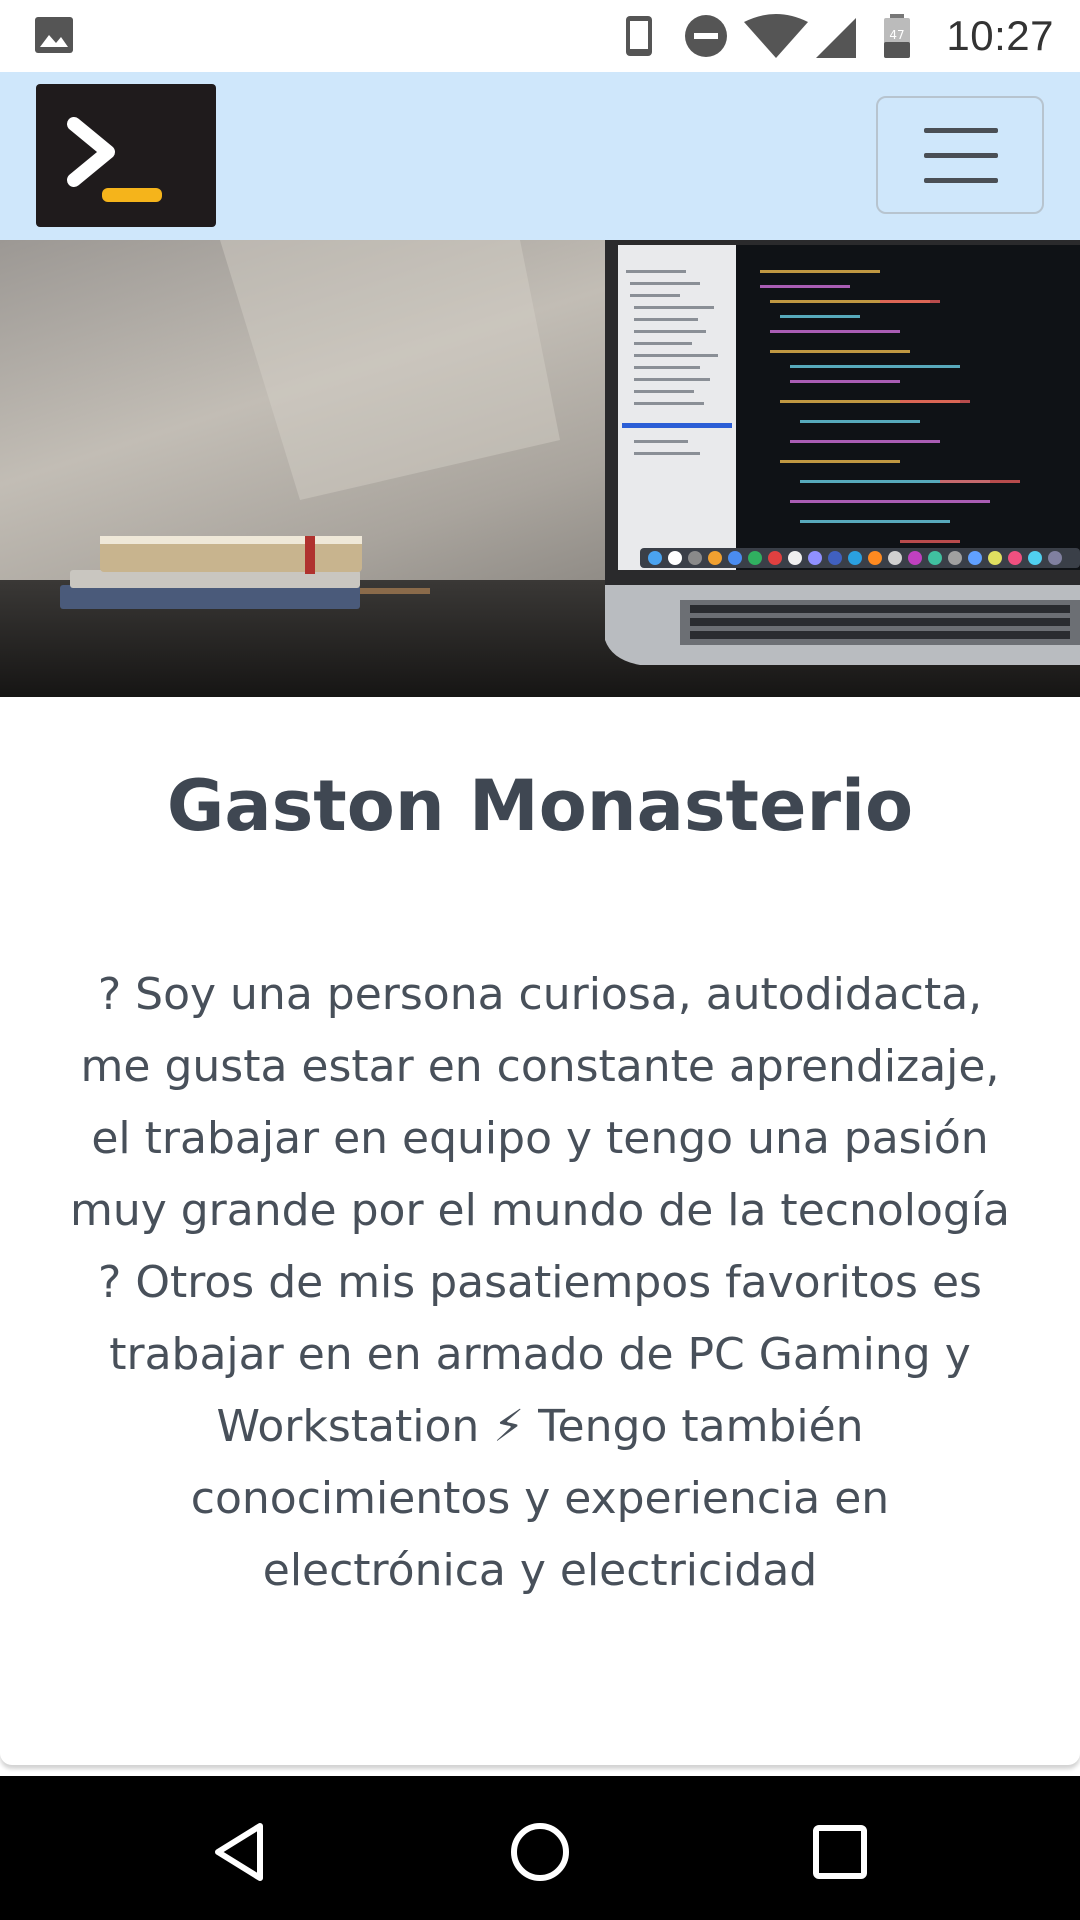  What do you see at coordinates (540, 1066) in the screenshot?
I see `bio-line: me gusta estar en constante aprendizaje,` at bounding box center [540, 1066].